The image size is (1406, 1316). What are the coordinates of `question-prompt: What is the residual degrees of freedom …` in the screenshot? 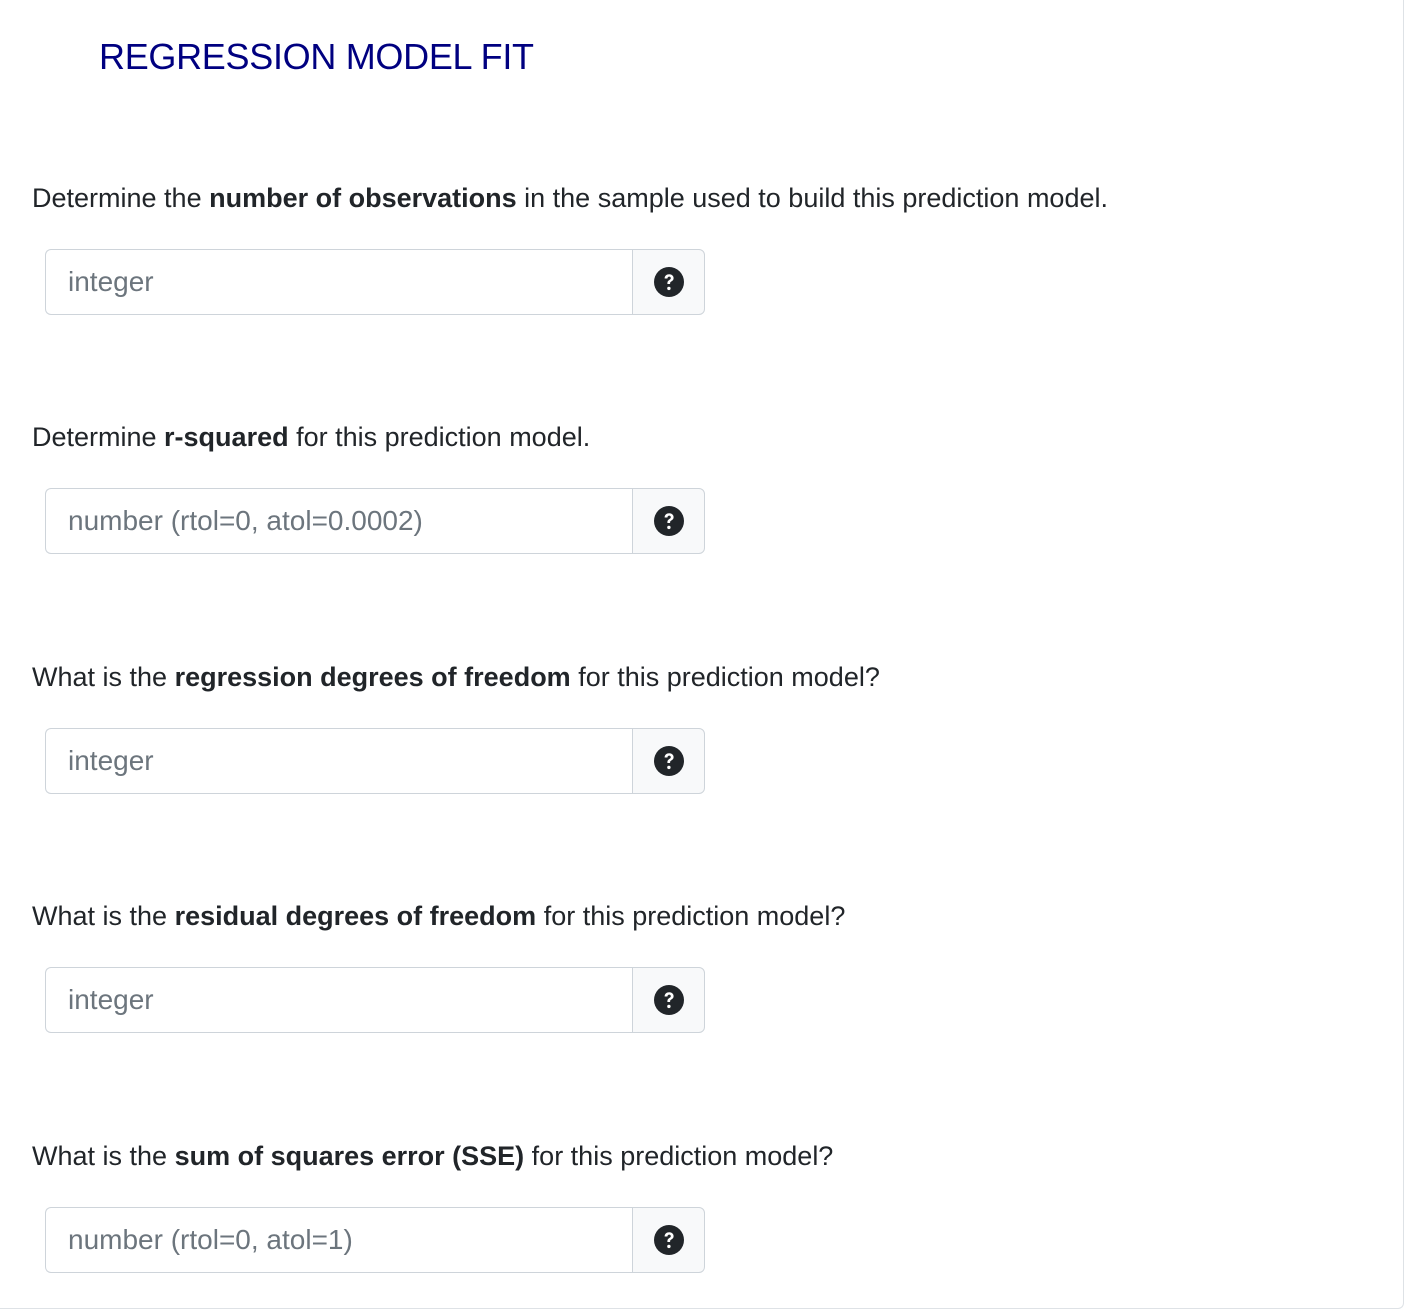 It's located at (439, 916).